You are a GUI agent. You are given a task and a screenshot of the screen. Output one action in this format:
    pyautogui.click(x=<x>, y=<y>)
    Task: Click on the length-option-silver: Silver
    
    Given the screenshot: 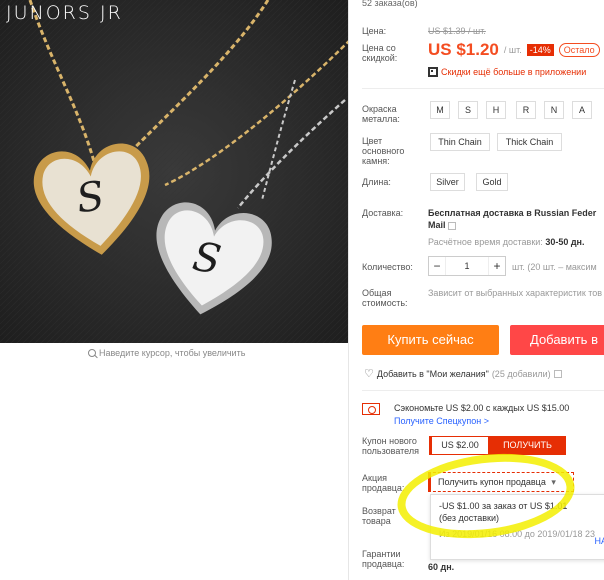 What is the action you would take?
    pyautogui.click(x=447, y=182)
    